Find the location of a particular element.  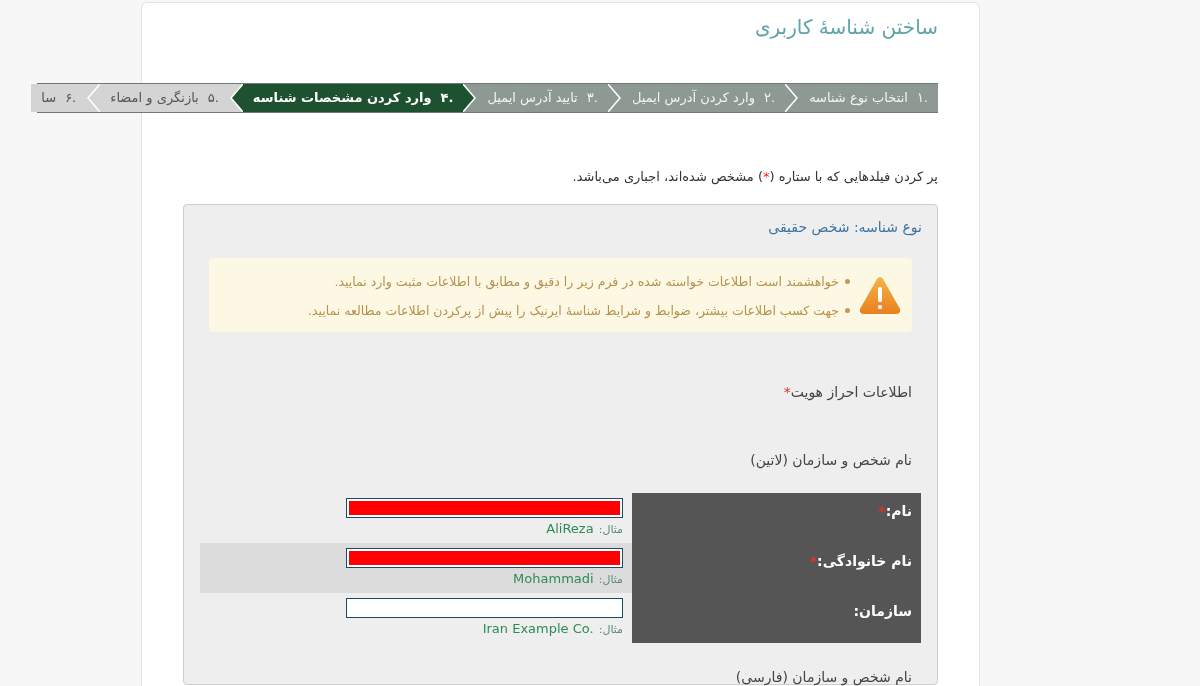

alert-text: خواهشمند است اطلاعات خواسته شده در فرم زیر را دقیق و مطابق با اطلاعات مثبت وارد نمایید. is located at coordinates (586, 282).